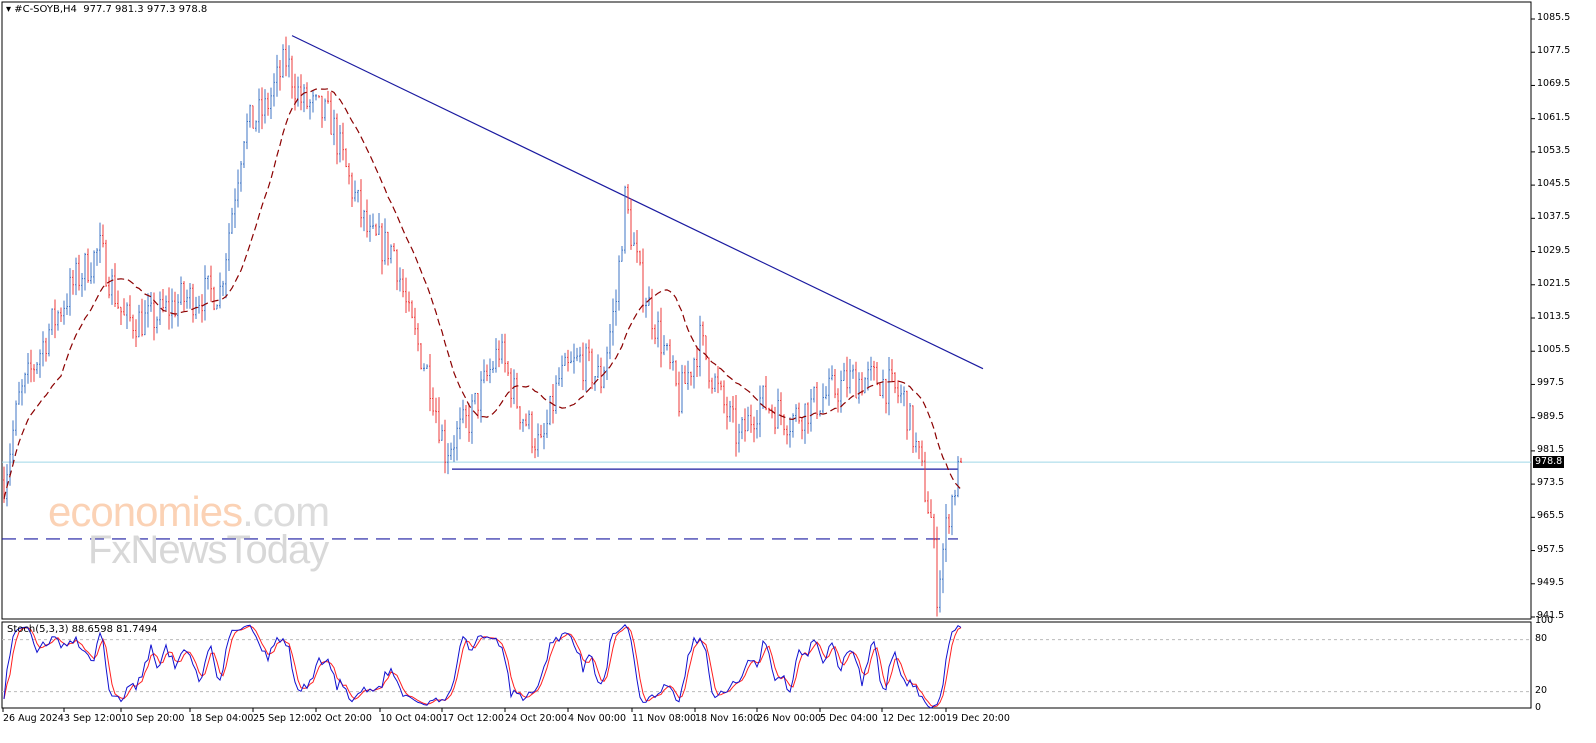 Image resolution: width=1596 pixels, height=743 pixels. Describe the element at coordinates (1544, 621) in the screenshot. I see `stoch-level-label: 100` at that location.